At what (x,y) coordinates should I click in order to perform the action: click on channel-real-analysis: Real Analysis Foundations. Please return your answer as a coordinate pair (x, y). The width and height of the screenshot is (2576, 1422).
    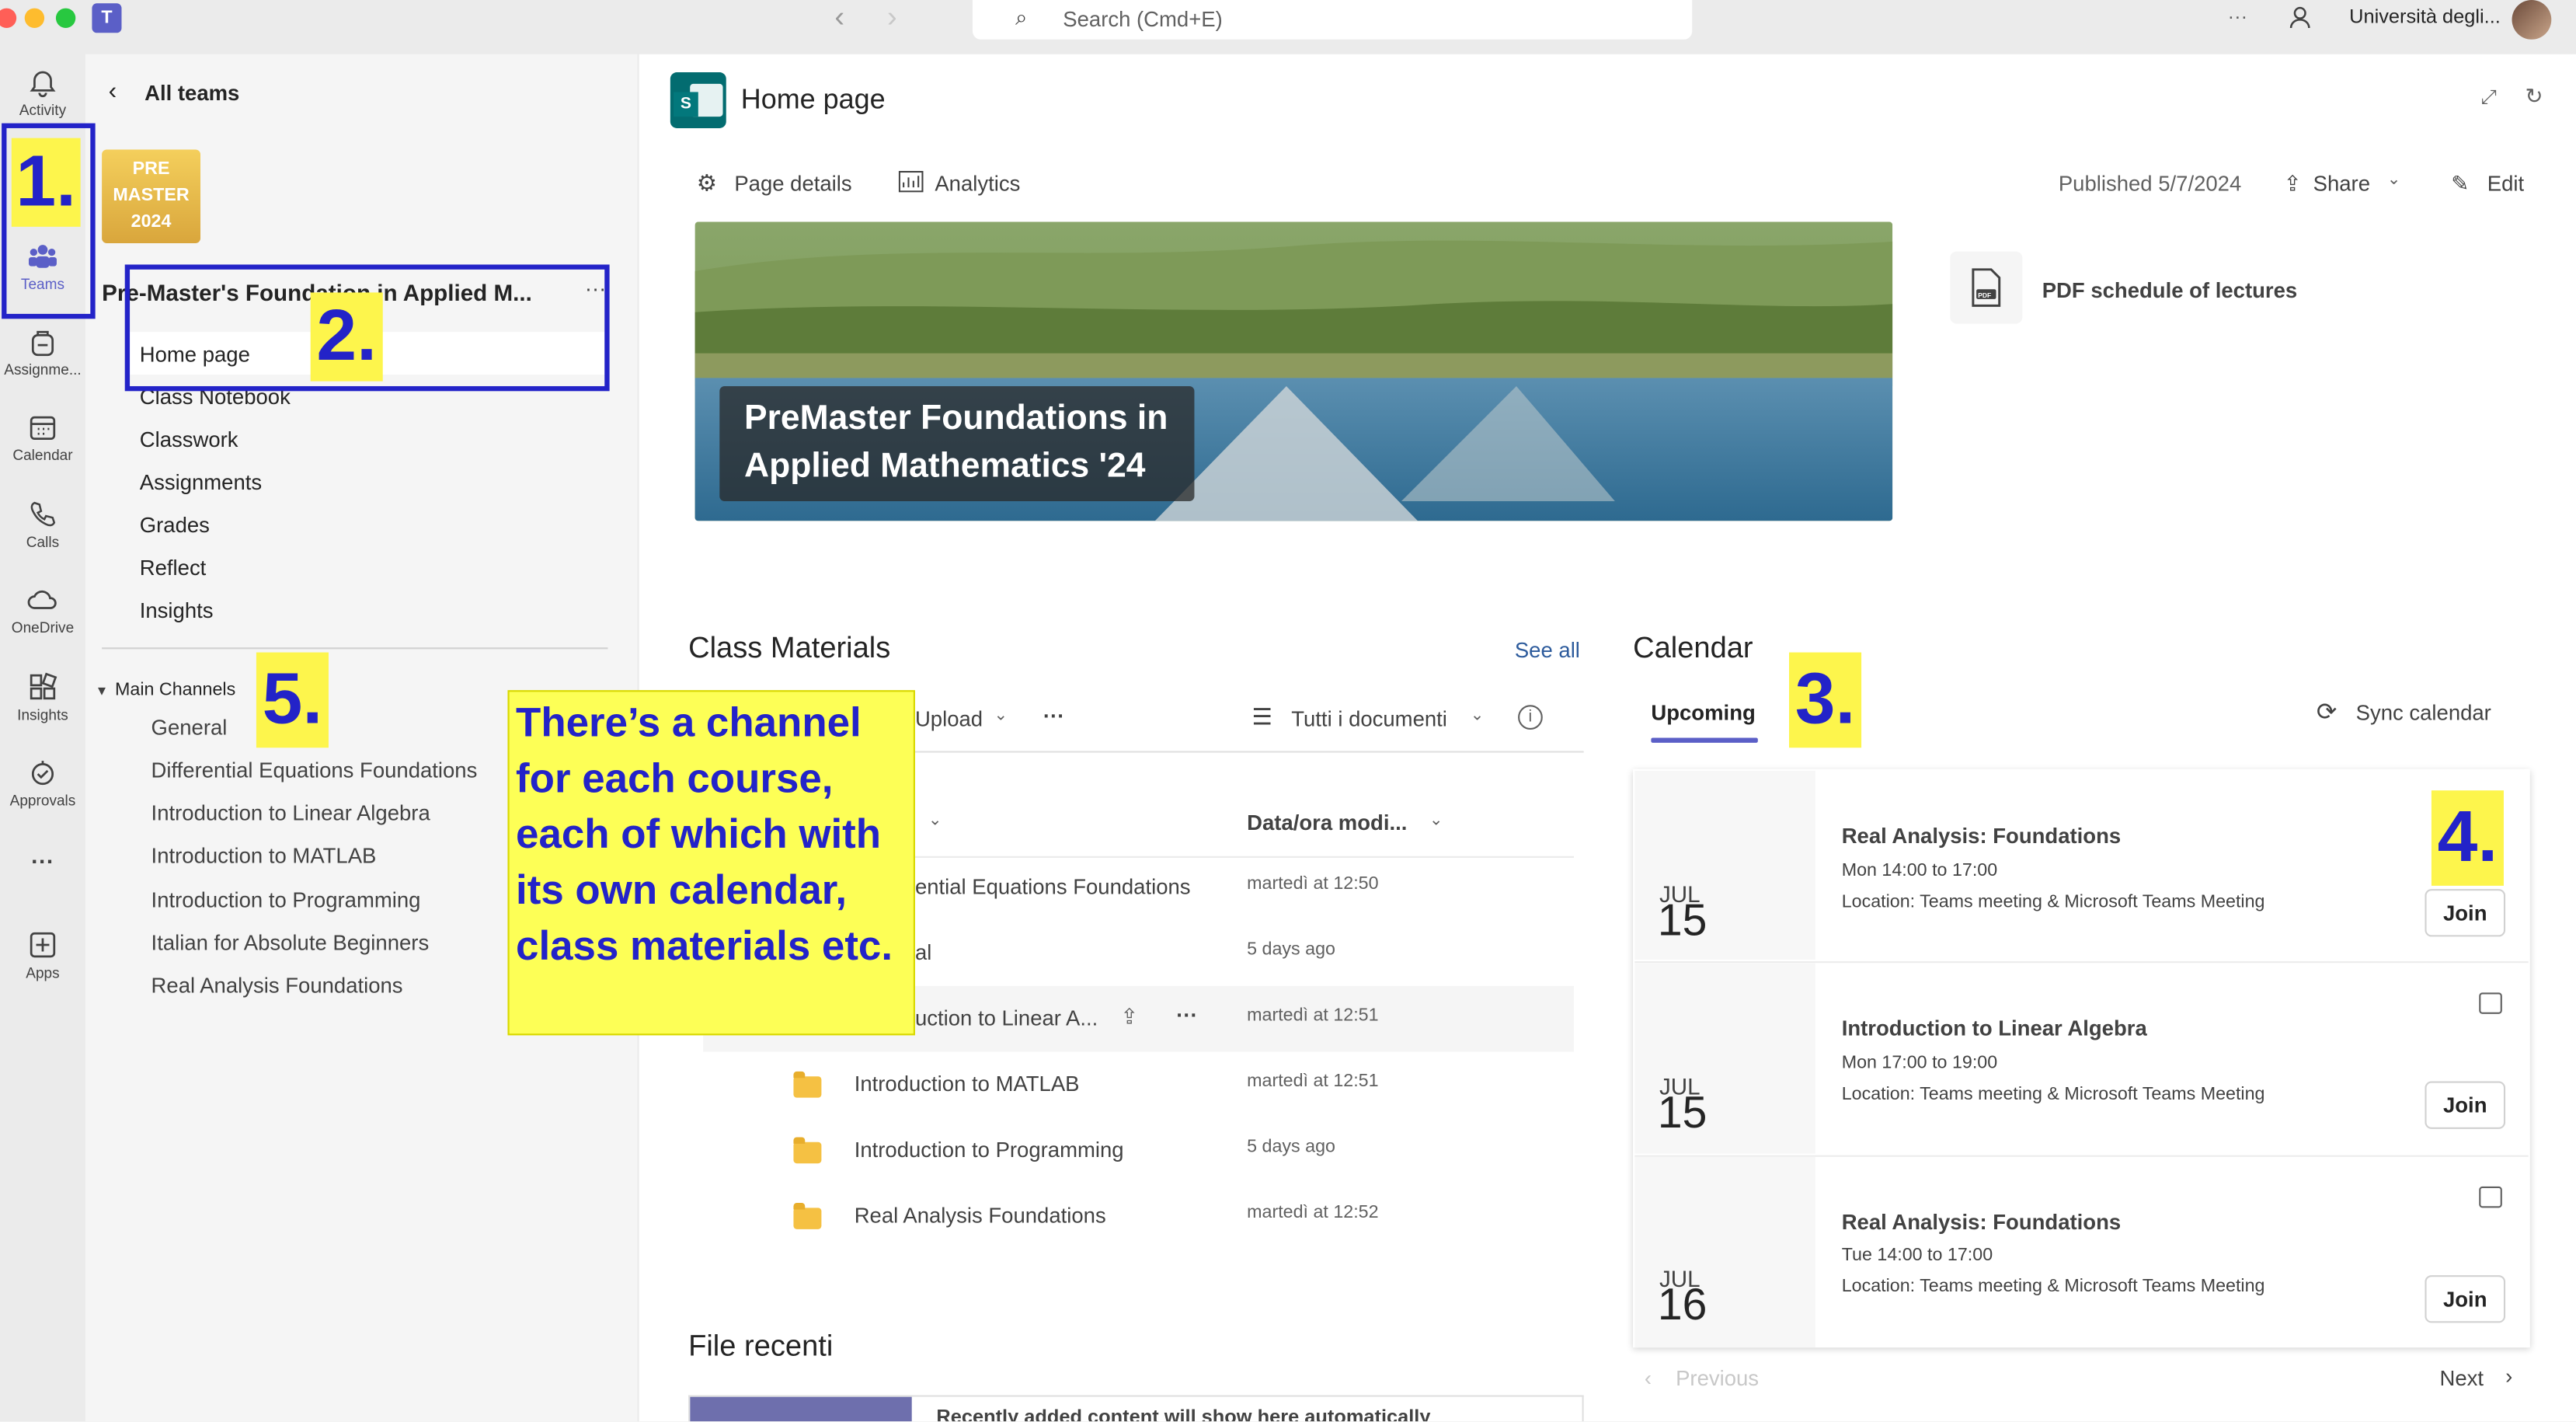
    Looking at the image, I should click on (277, 985).